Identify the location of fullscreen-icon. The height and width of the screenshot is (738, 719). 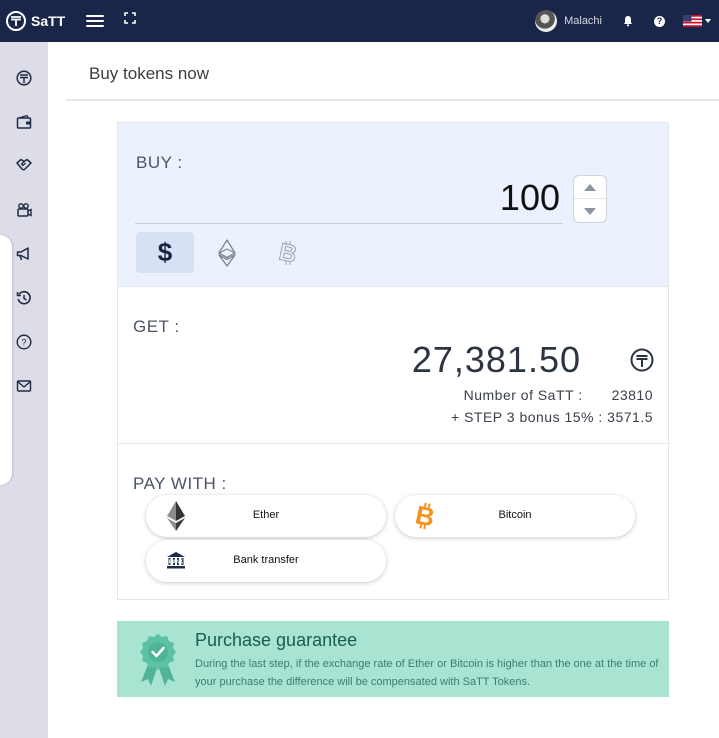
(130, 18).